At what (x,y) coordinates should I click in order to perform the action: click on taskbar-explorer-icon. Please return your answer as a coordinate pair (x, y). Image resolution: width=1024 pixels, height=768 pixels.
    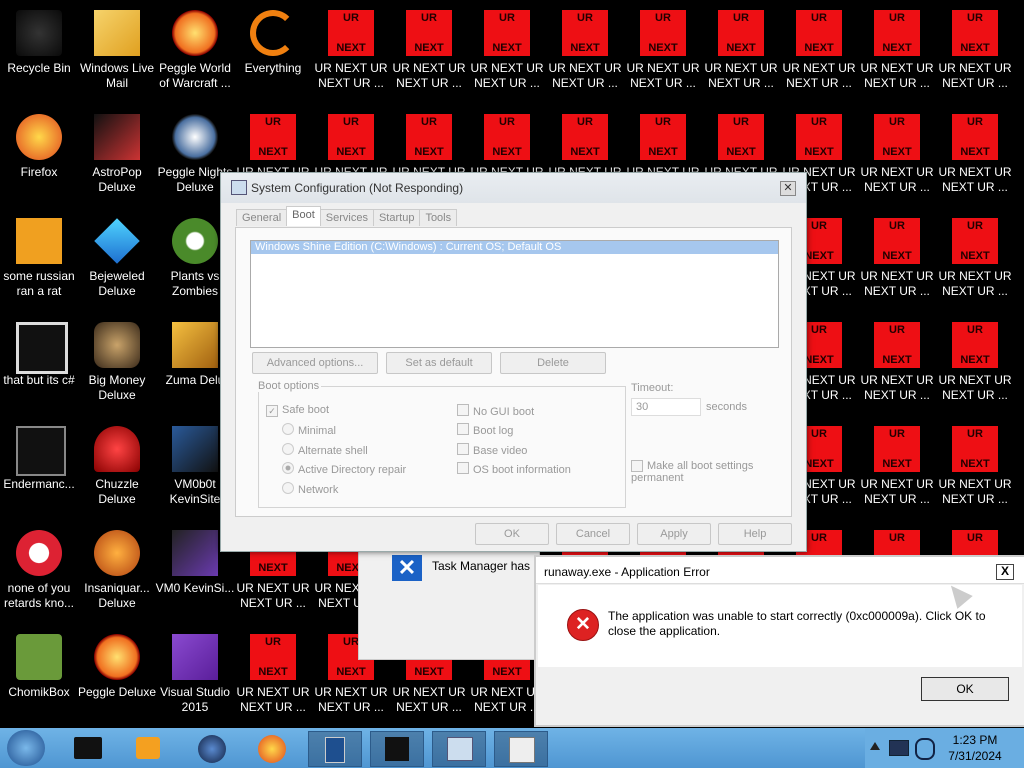
    Looking at the image, I should click on (88, 748).